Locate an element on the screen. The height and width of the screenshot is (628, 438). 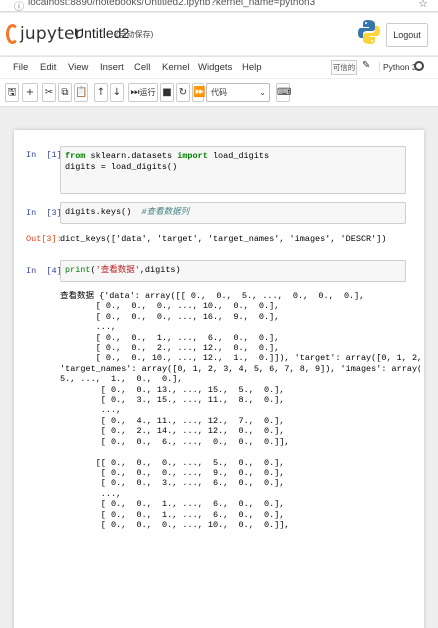
code-line: digits = load_digits() is located at coordinates (233, 167).